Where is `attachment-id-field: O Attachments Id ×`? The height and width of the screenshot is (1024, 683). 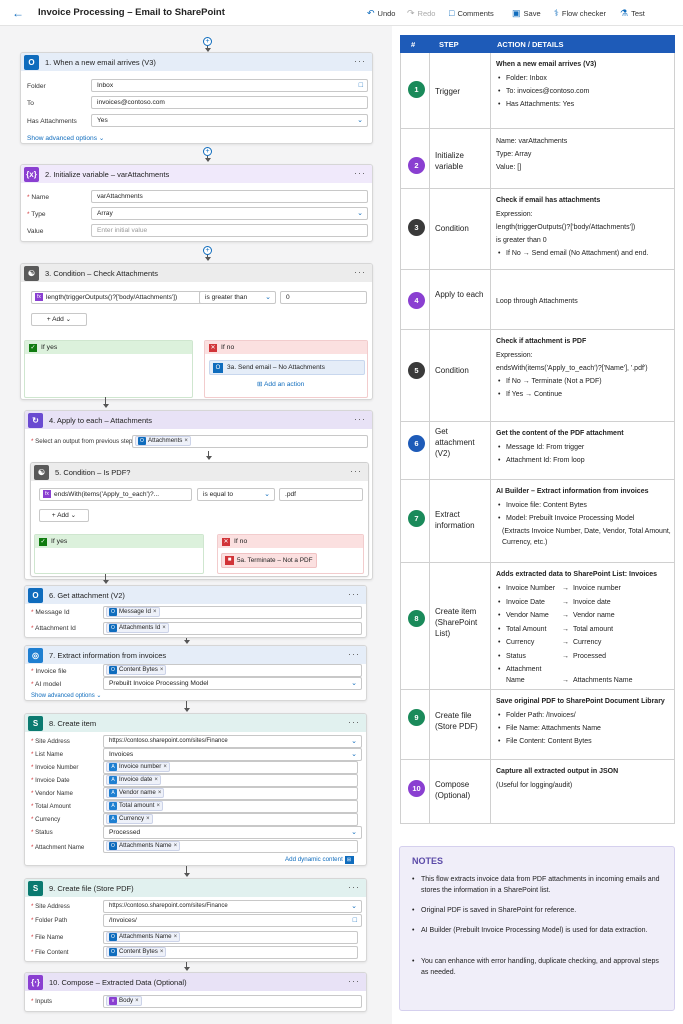 attachment-id-field: O Attachments Id × is located at coordinates (232, 628).